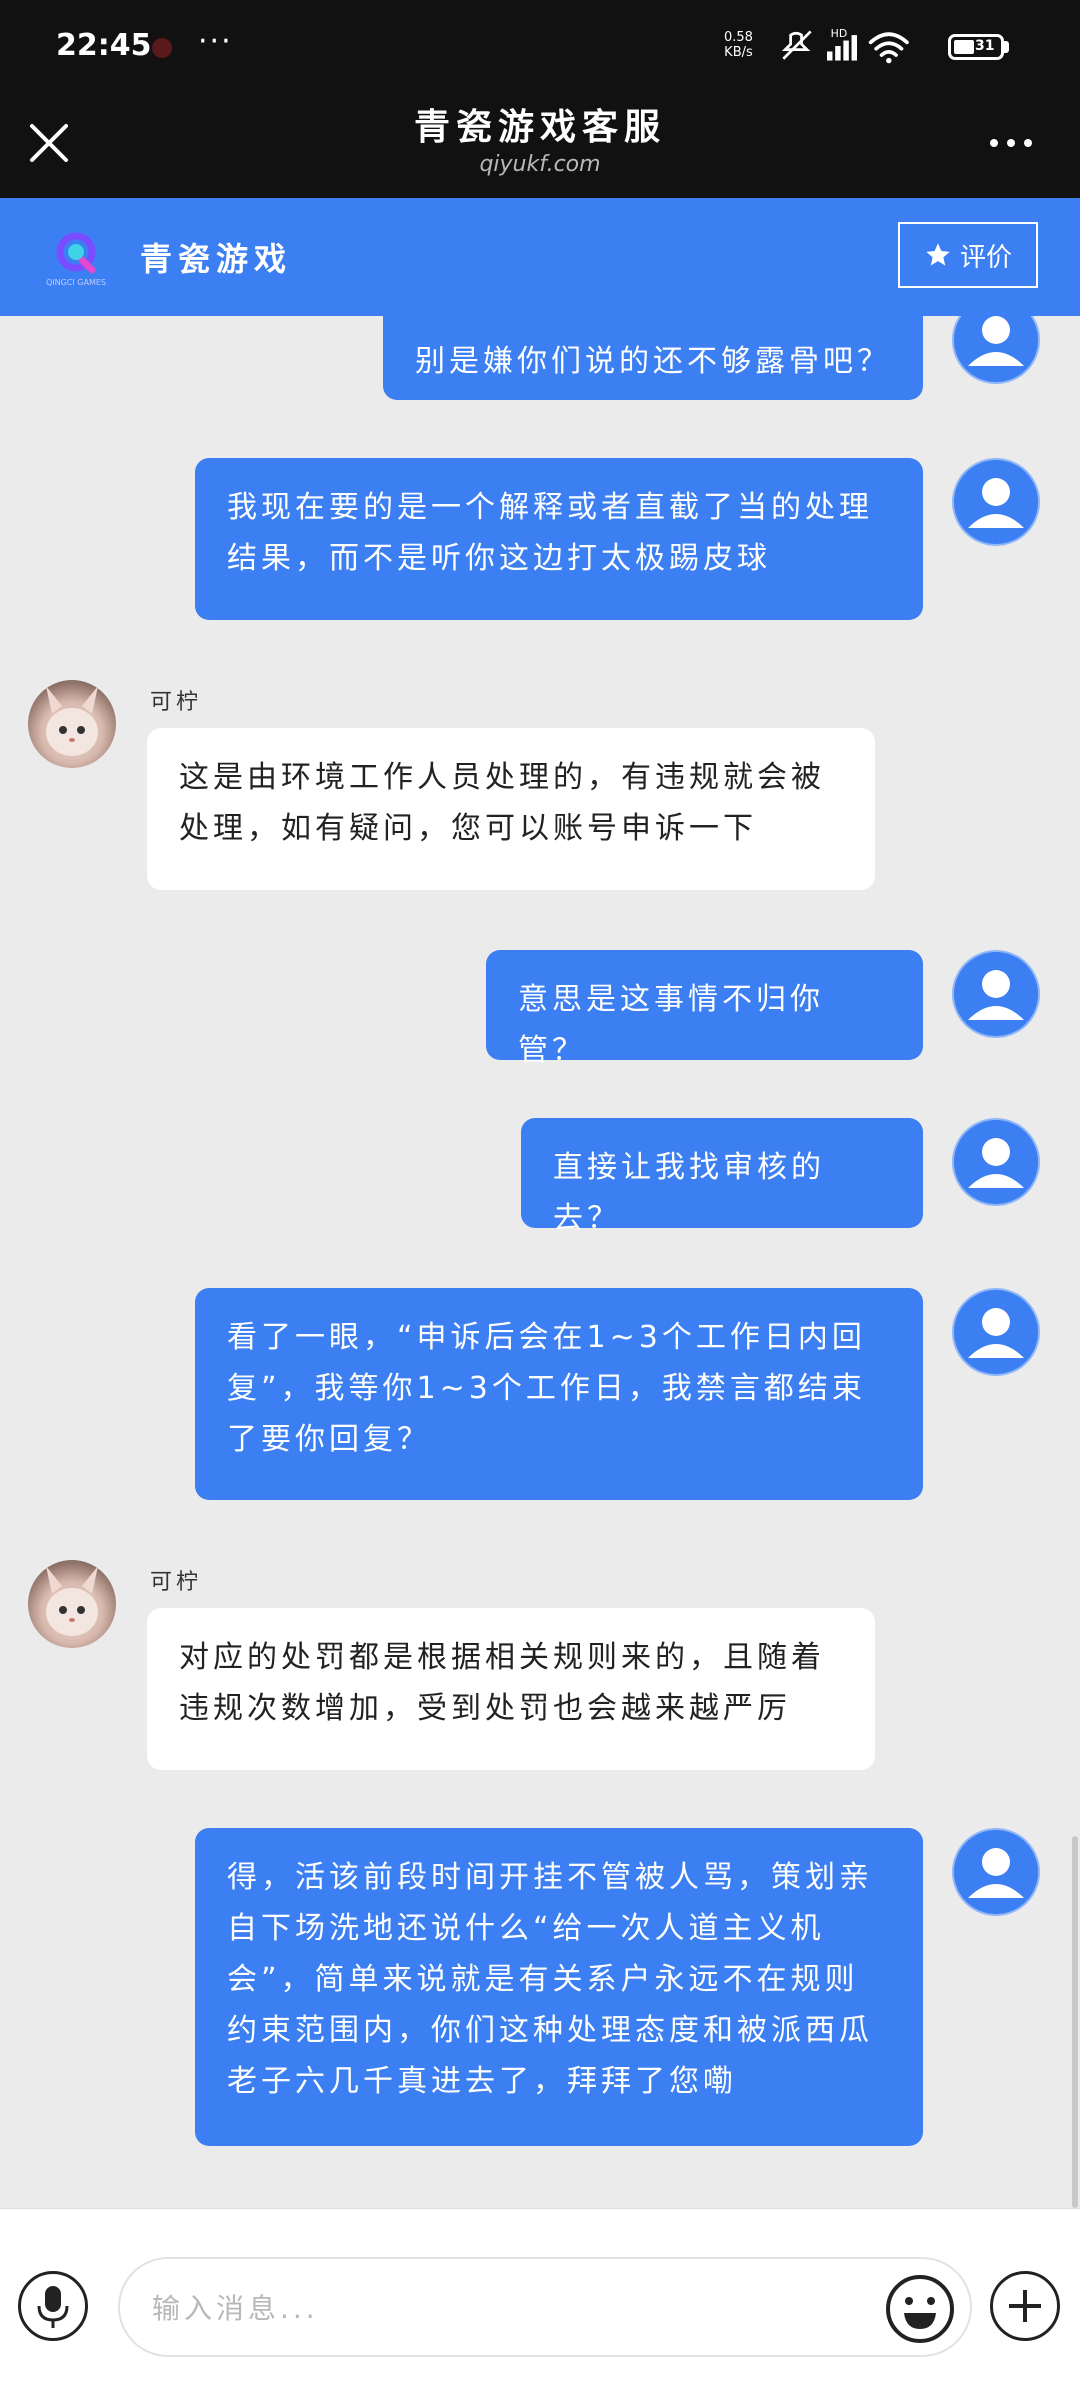  Describe the element at coordinates (540, 257) in the screenshot. I see `brand-bar: QINGCI GAMES 青瓷游戏 评价` at that location.